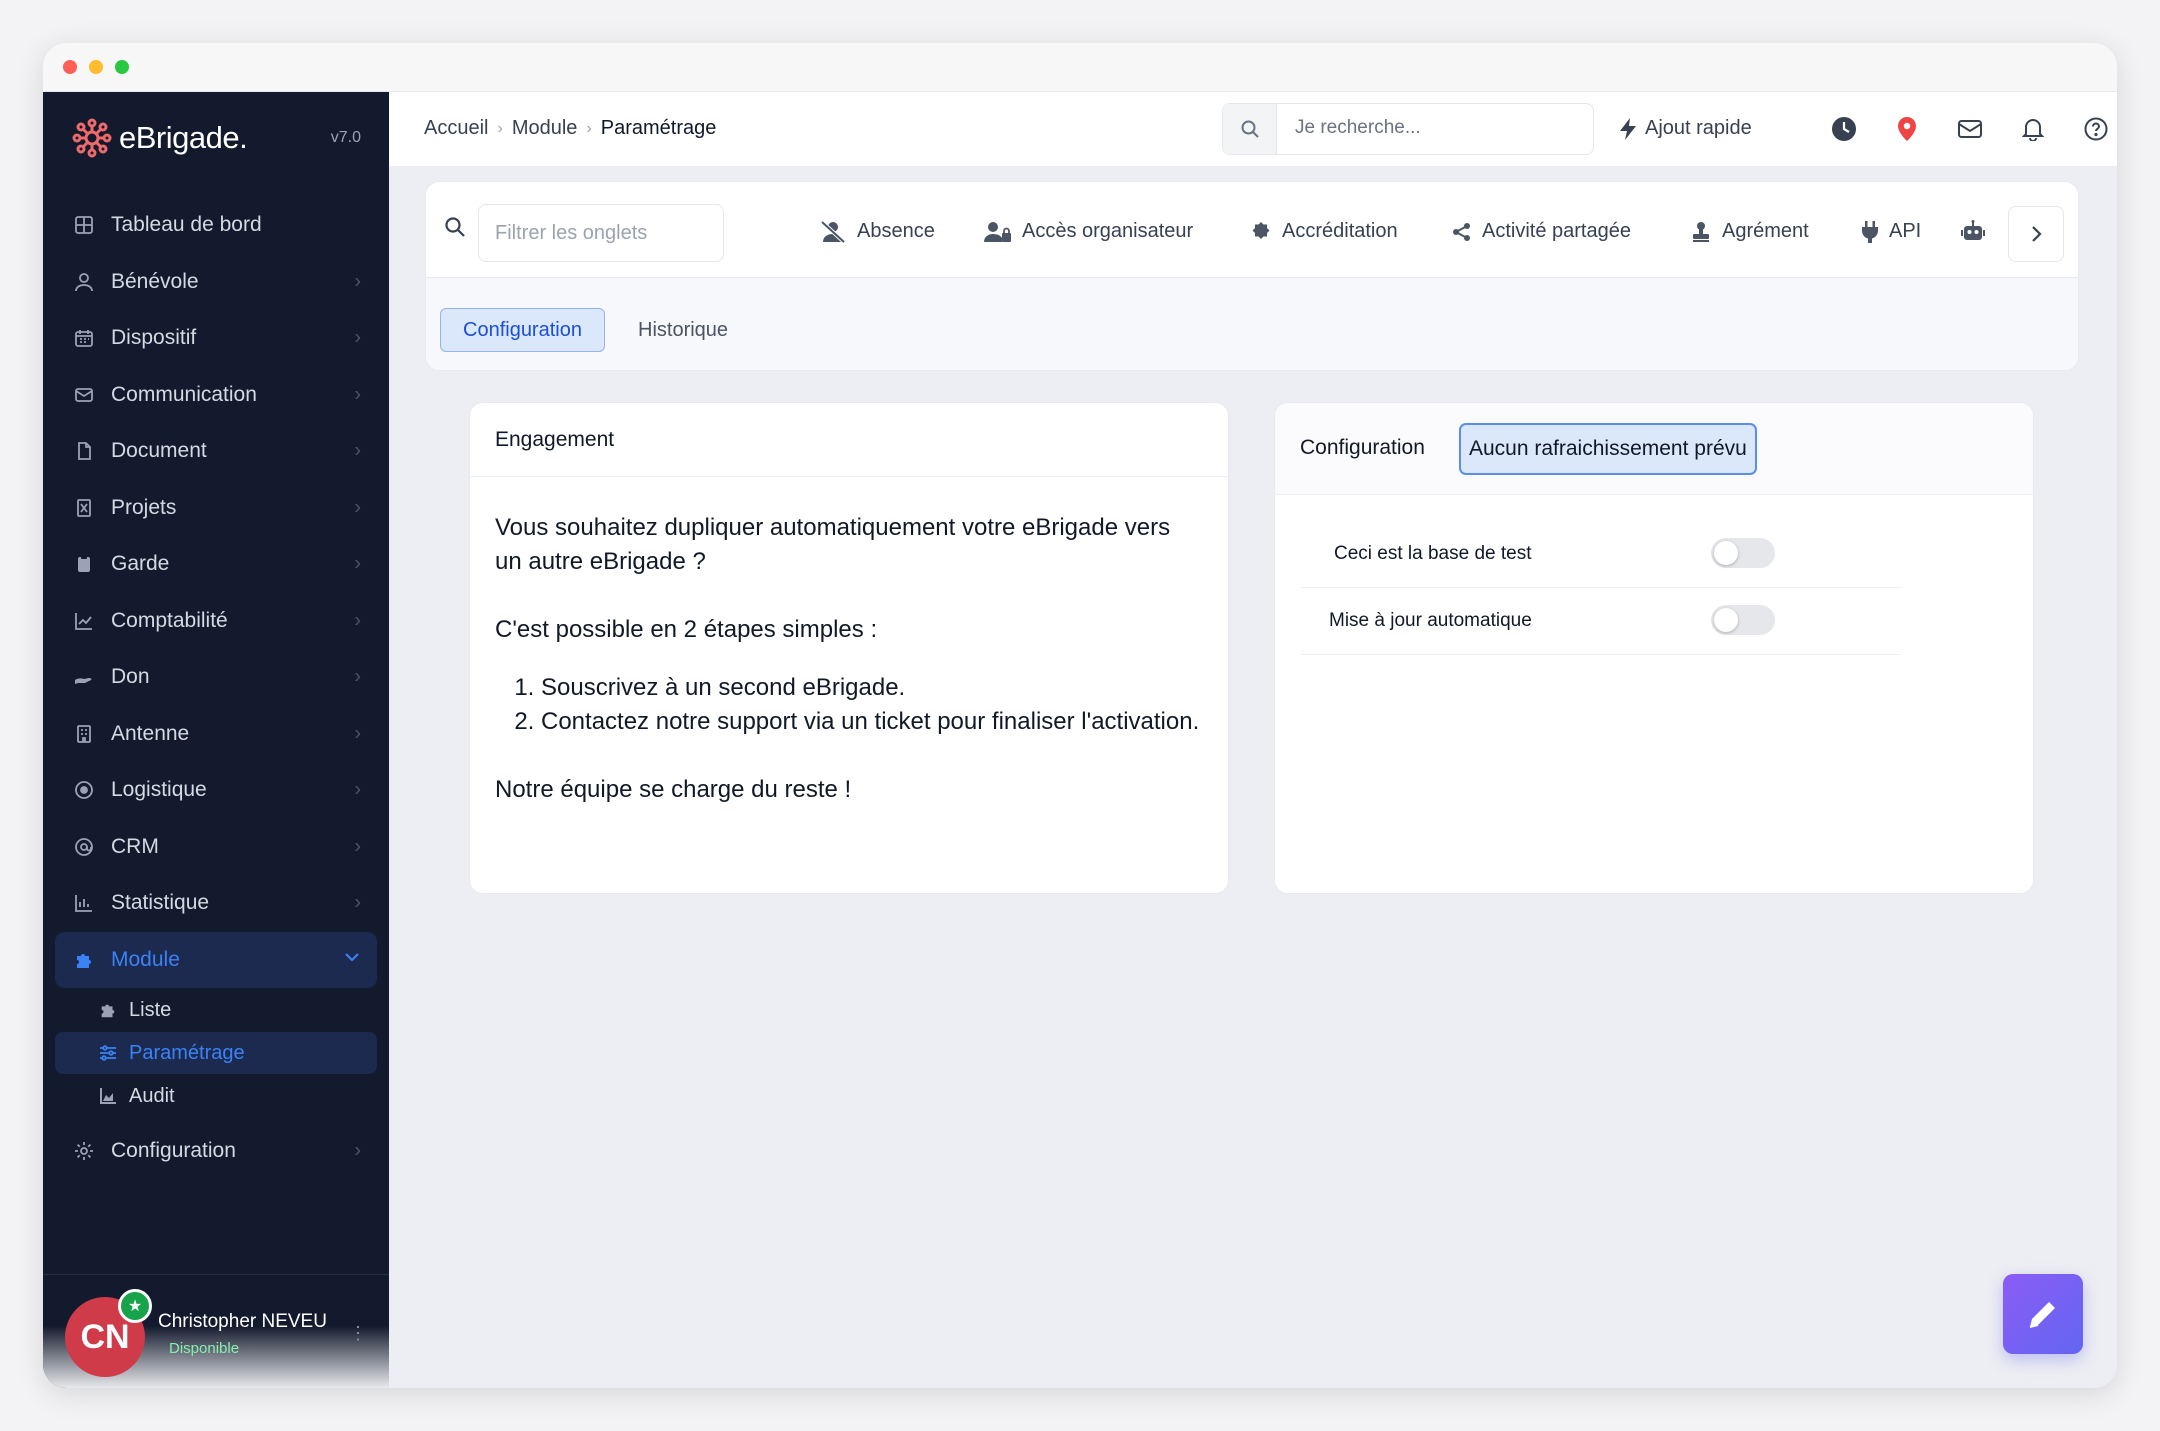 The height and width of the screenshot is (1431, 2160). What do you see at coordinates (1749, 231) in the screenshot?
I see `tab-agrement: Agrément` at bounding box center [1749, 231].